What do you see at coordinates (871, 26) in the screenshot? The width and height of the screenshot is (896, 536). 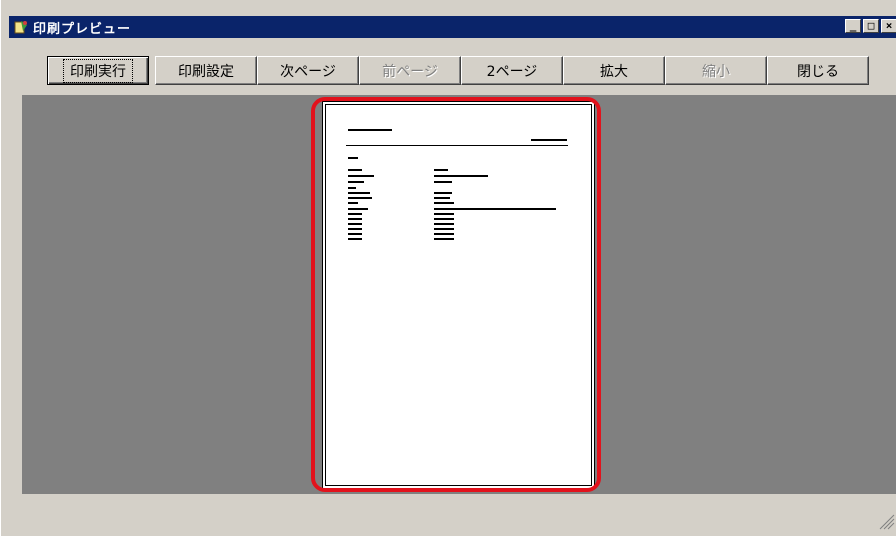 I see `maximize-button: □` at bounding box center [871, 26].